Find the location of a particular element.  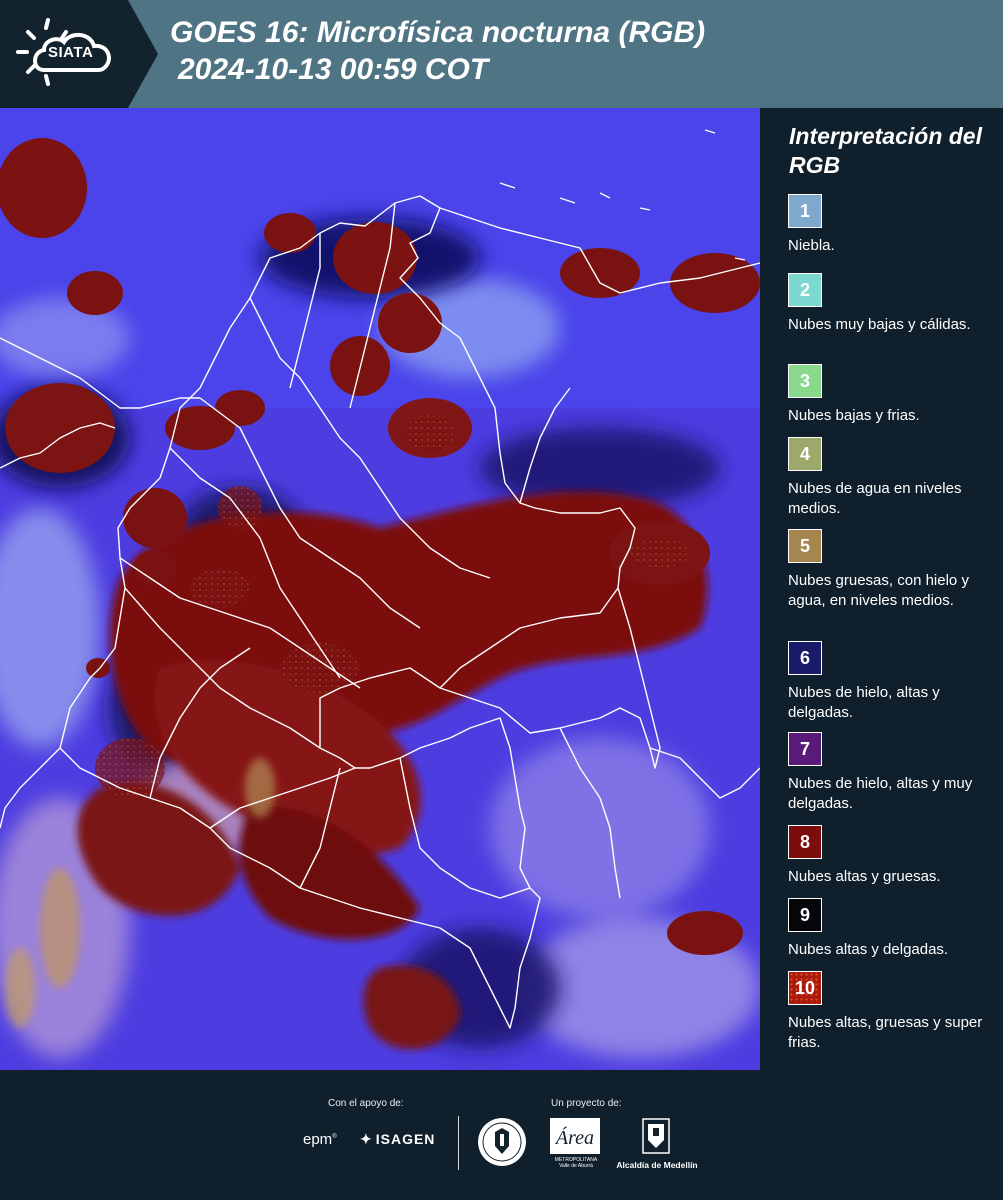

legend-description: Nubes altas, gruesas y super frias. is located at coordinates (885, 1032).